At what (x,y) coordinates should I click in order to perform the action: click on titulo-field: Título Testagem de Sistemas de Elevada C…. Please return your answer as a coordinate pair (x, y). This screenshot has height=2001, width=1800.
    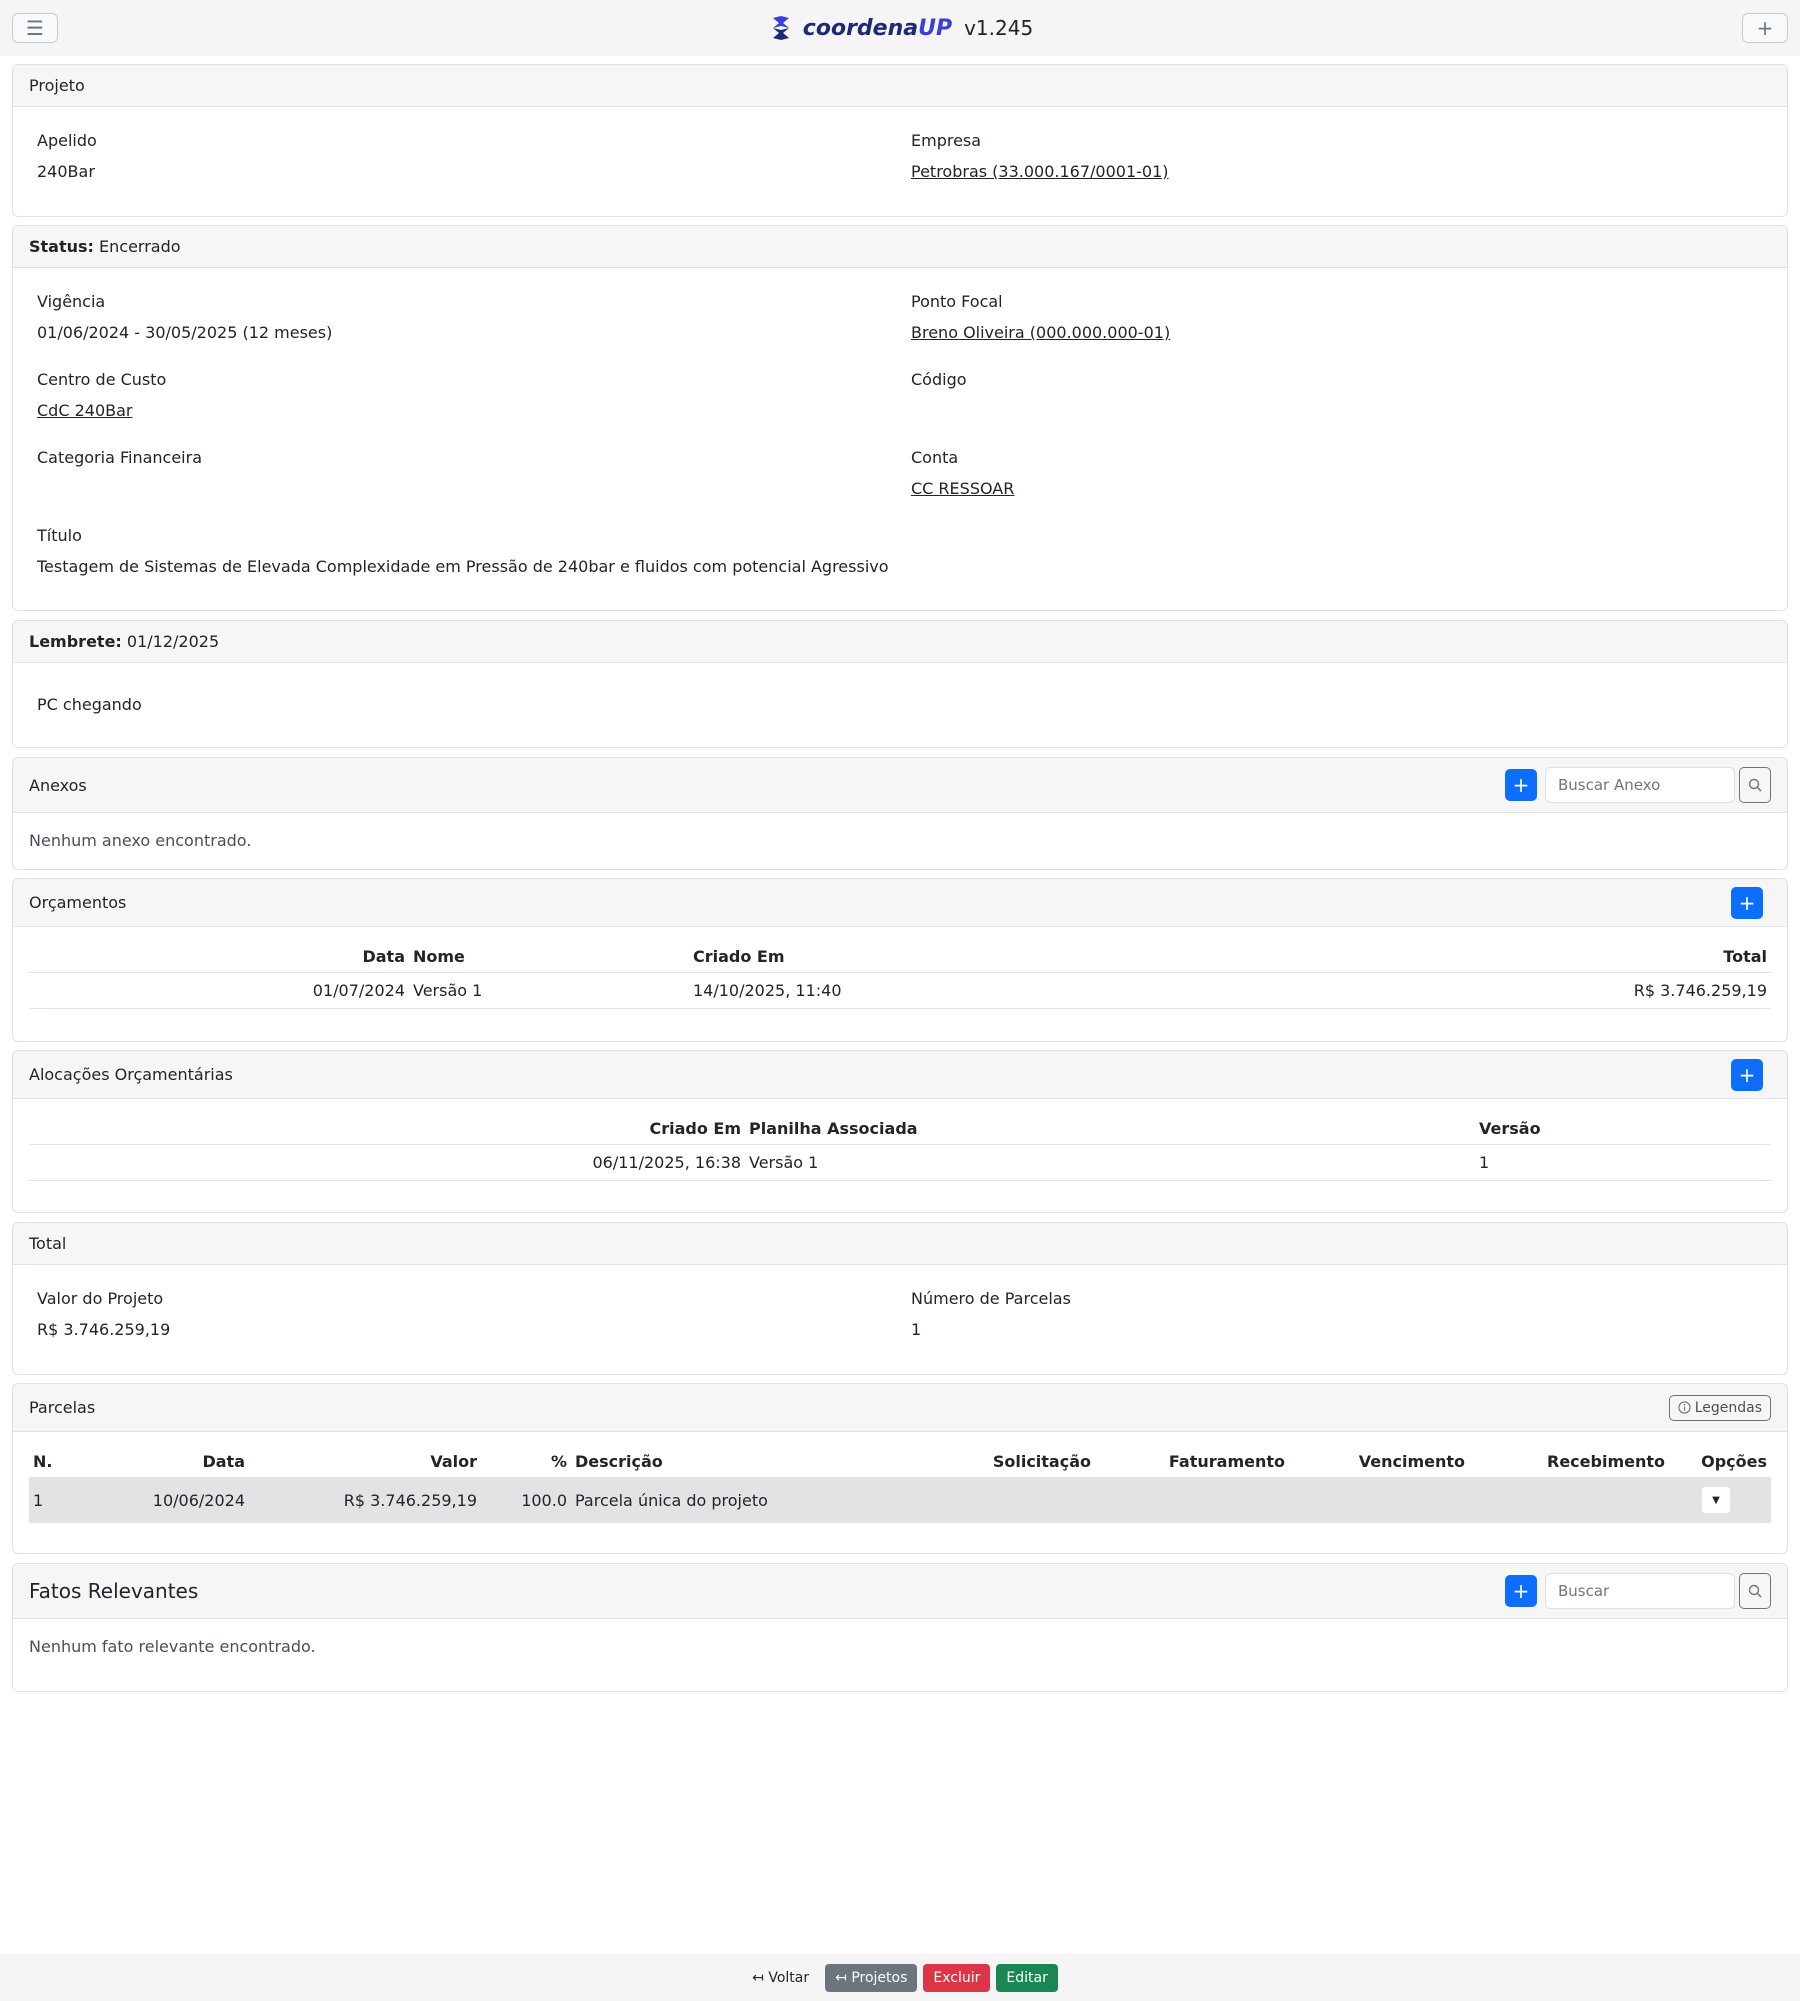
    Looking at the image, I should click on (463, 551).